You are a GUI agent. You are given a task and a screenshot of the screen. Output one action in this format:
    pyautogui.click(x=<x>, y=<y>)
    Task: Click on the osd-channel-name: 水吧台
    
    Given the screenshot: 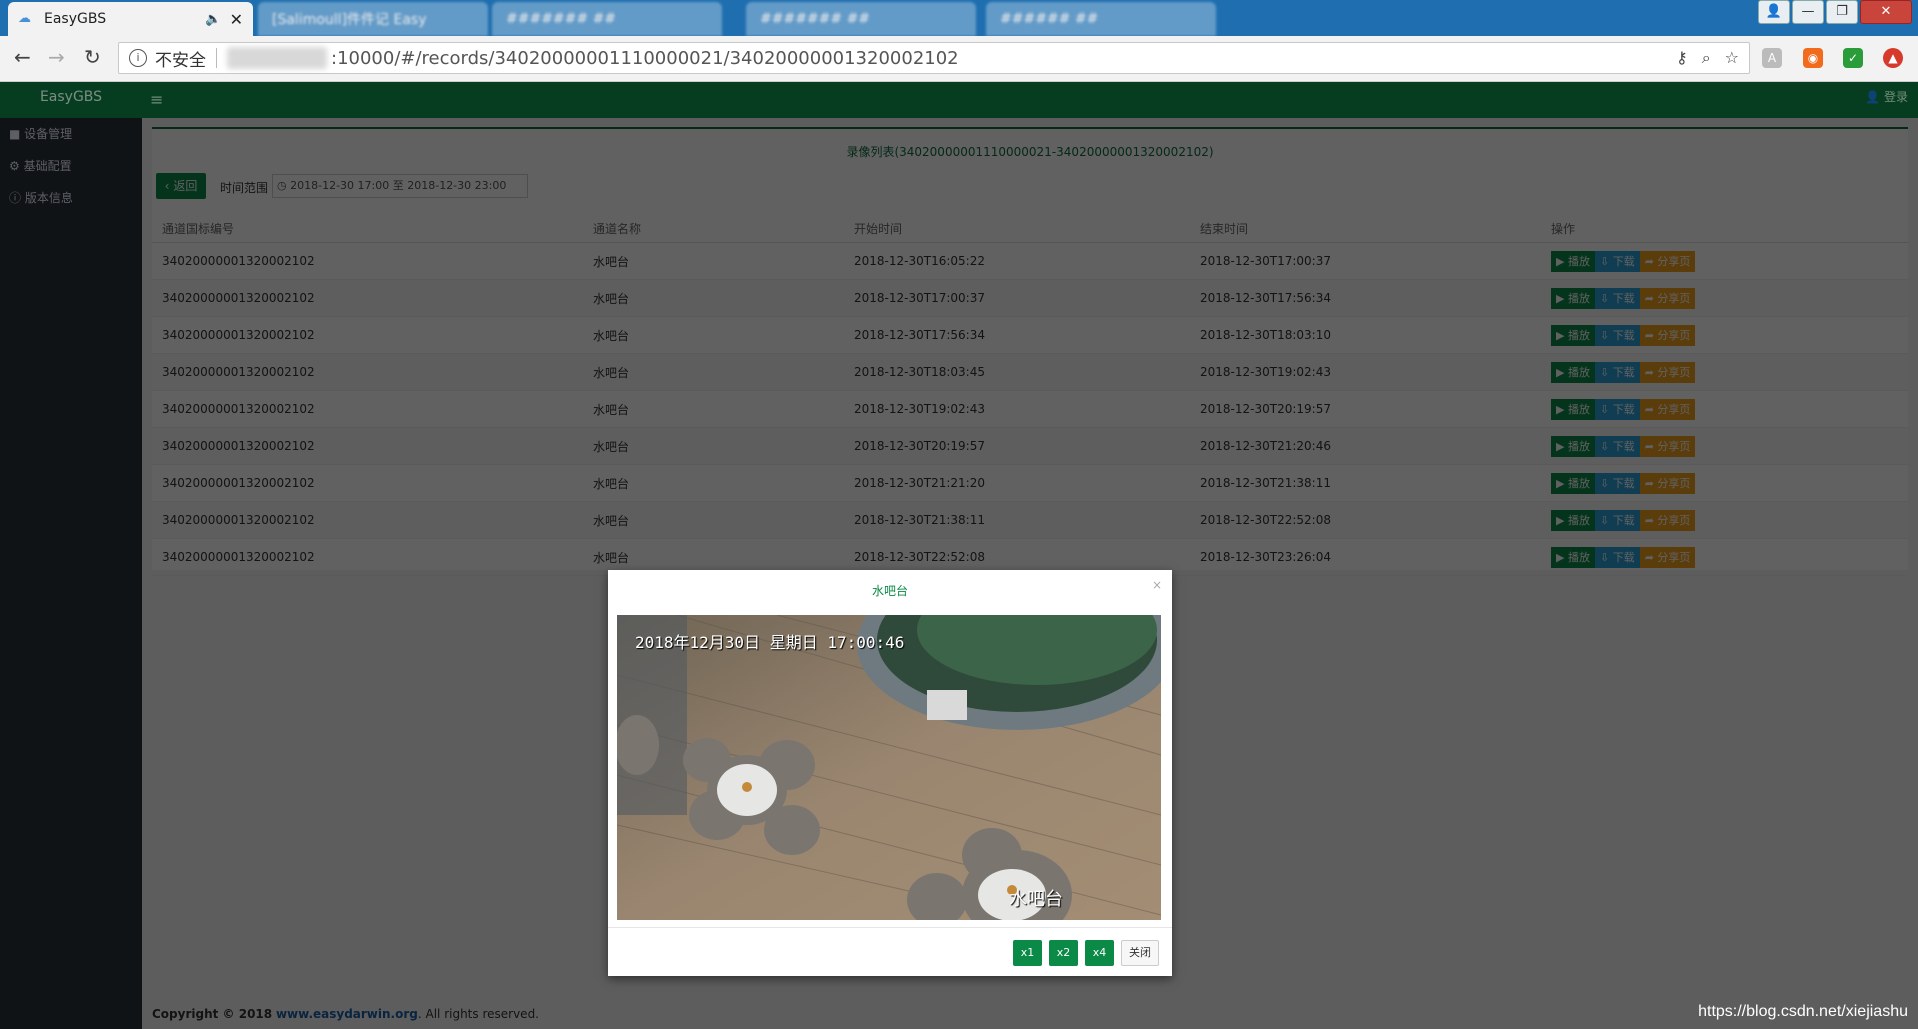 What is the action you would take?
    pyautogui.click(x=1036, y=899)
    